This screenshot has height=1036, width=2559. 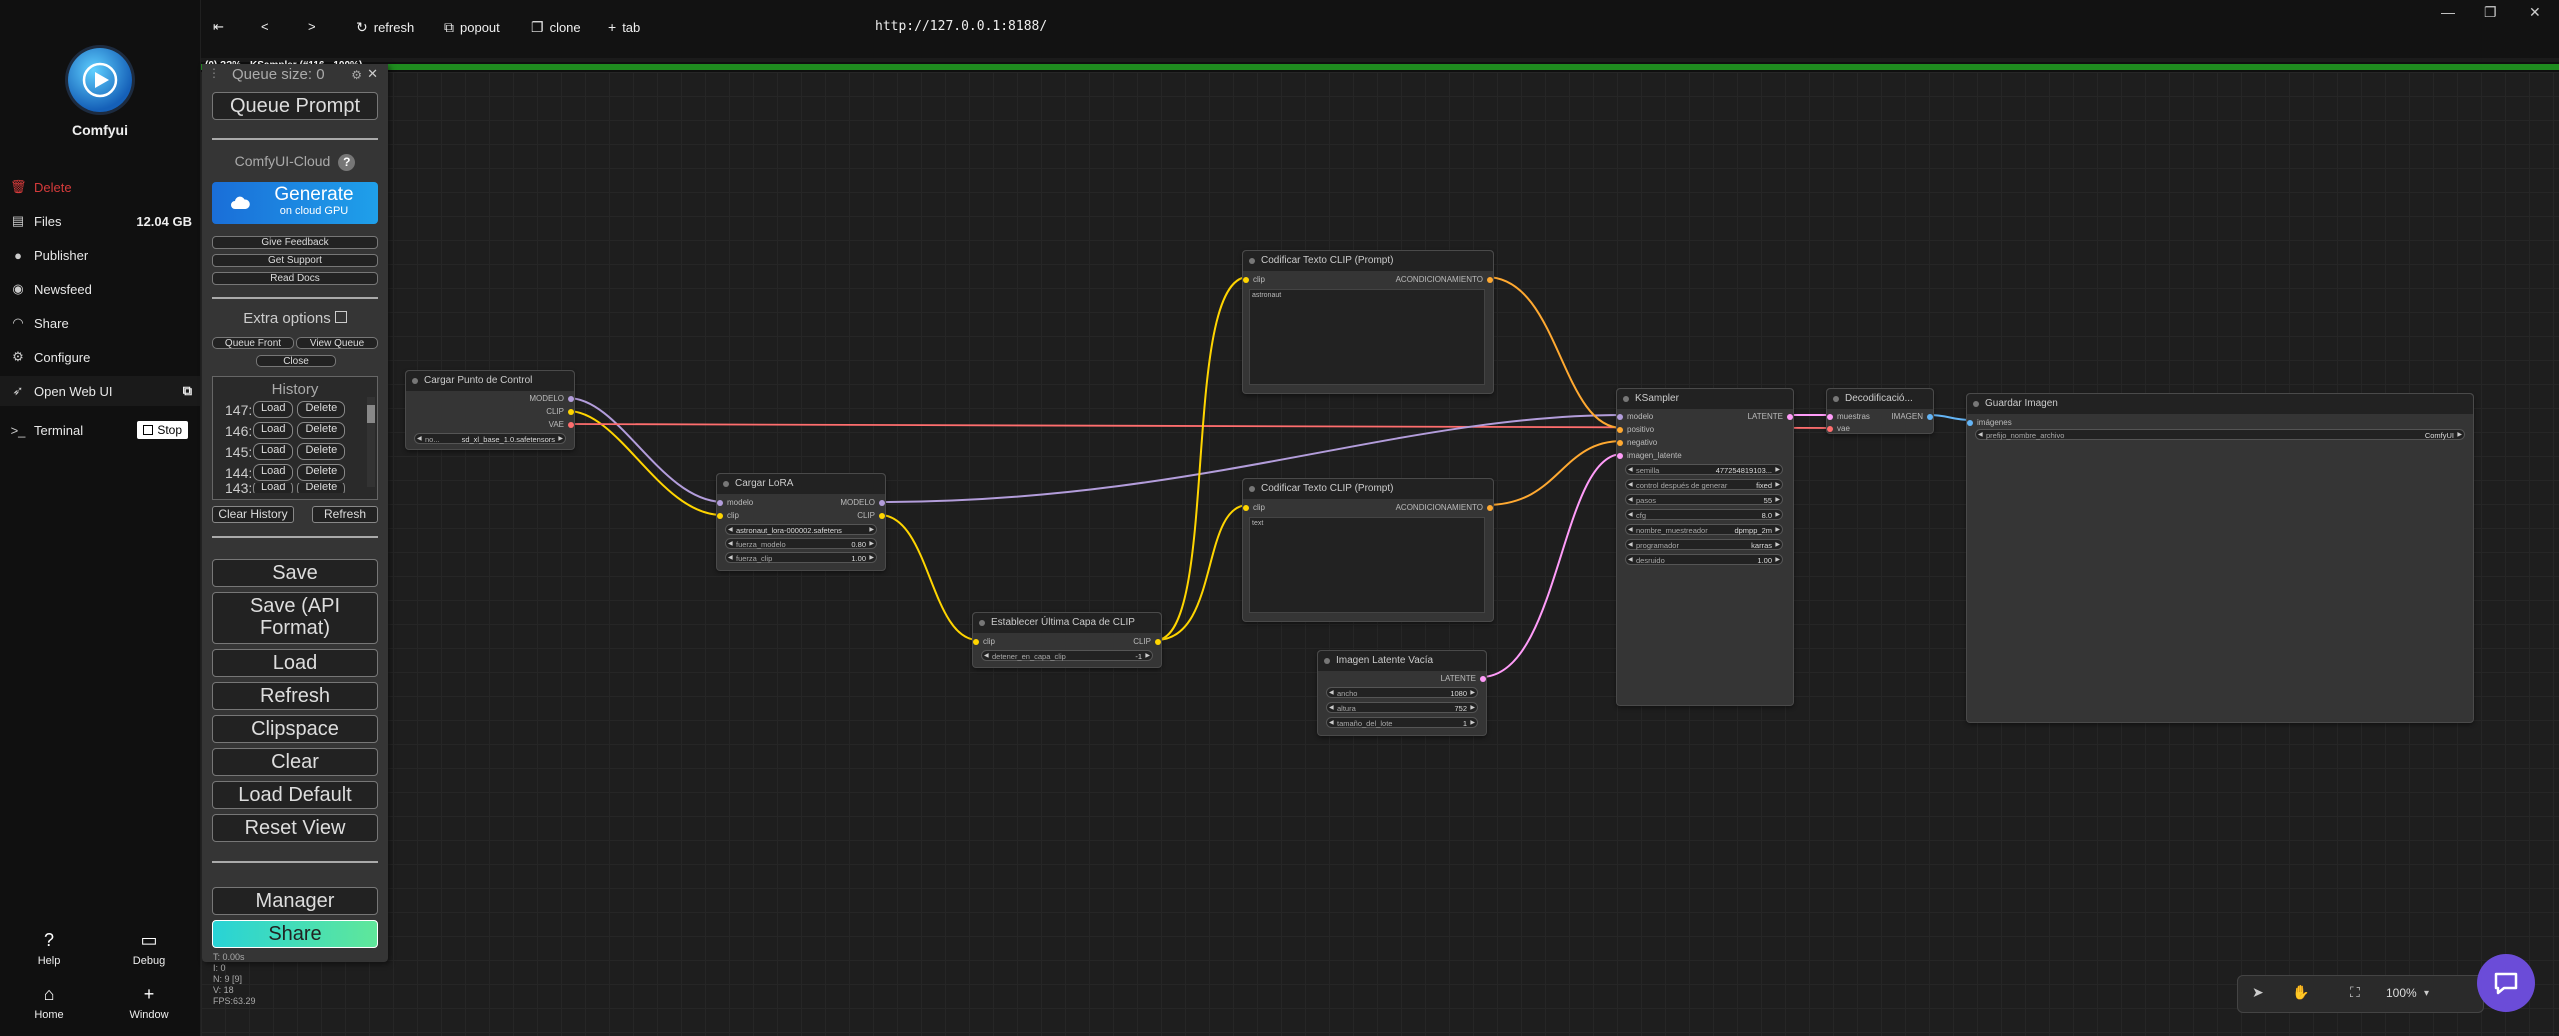 I want to click on input-negativo: negativo, so click(x=1637, y=442).